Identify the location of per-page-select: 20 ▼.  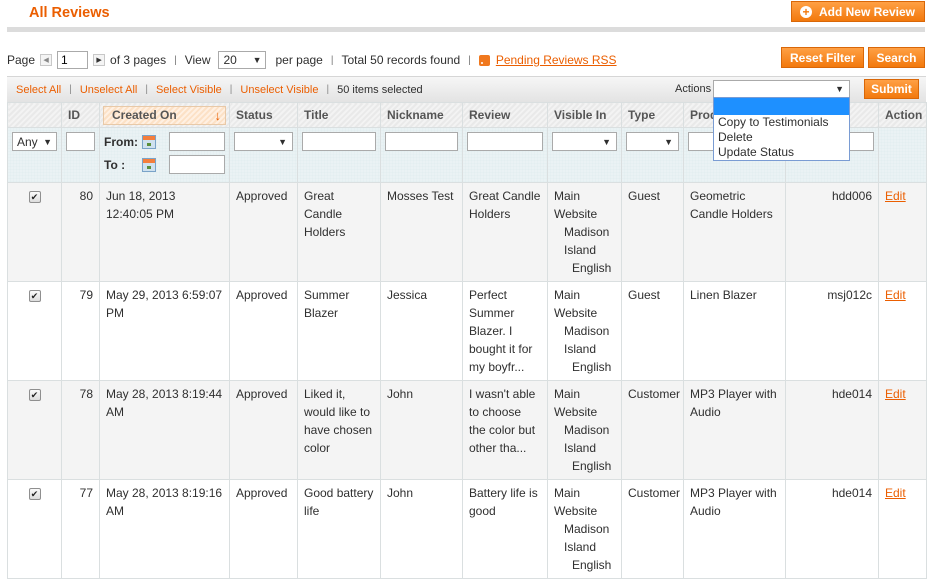
(242, 60).